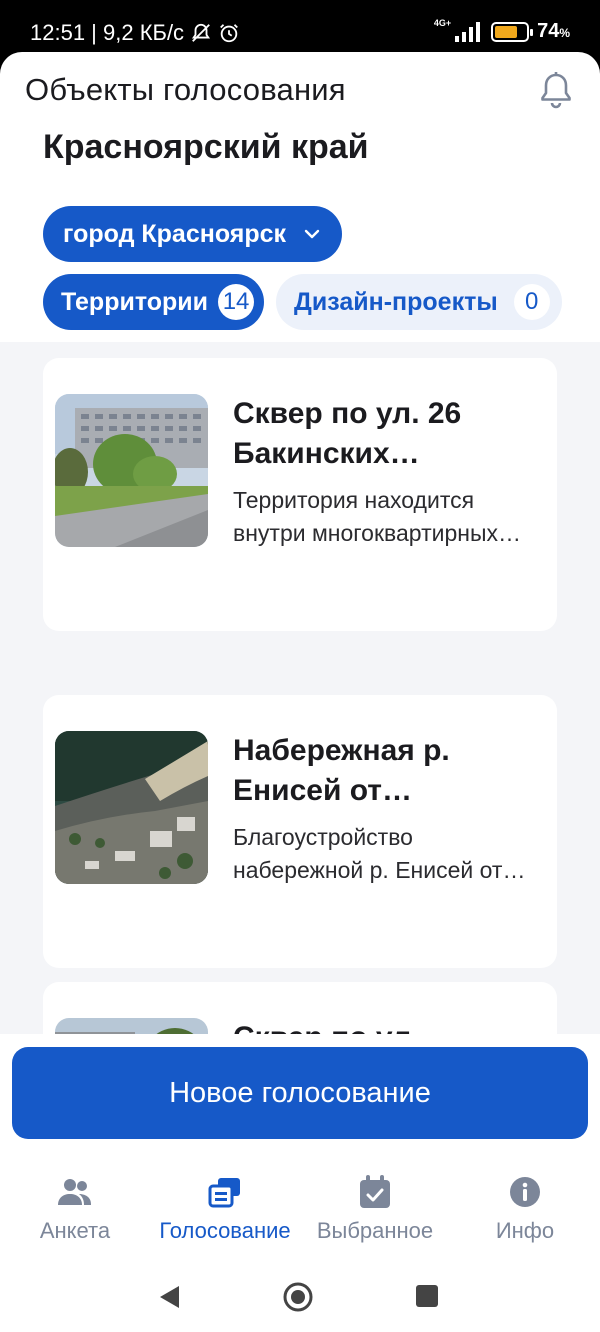 The width and height of the screenshot is (600, 1332). Describe the element at coordinates (312, 234) in the screenshot. I see `chevron-down-icon` at that location.